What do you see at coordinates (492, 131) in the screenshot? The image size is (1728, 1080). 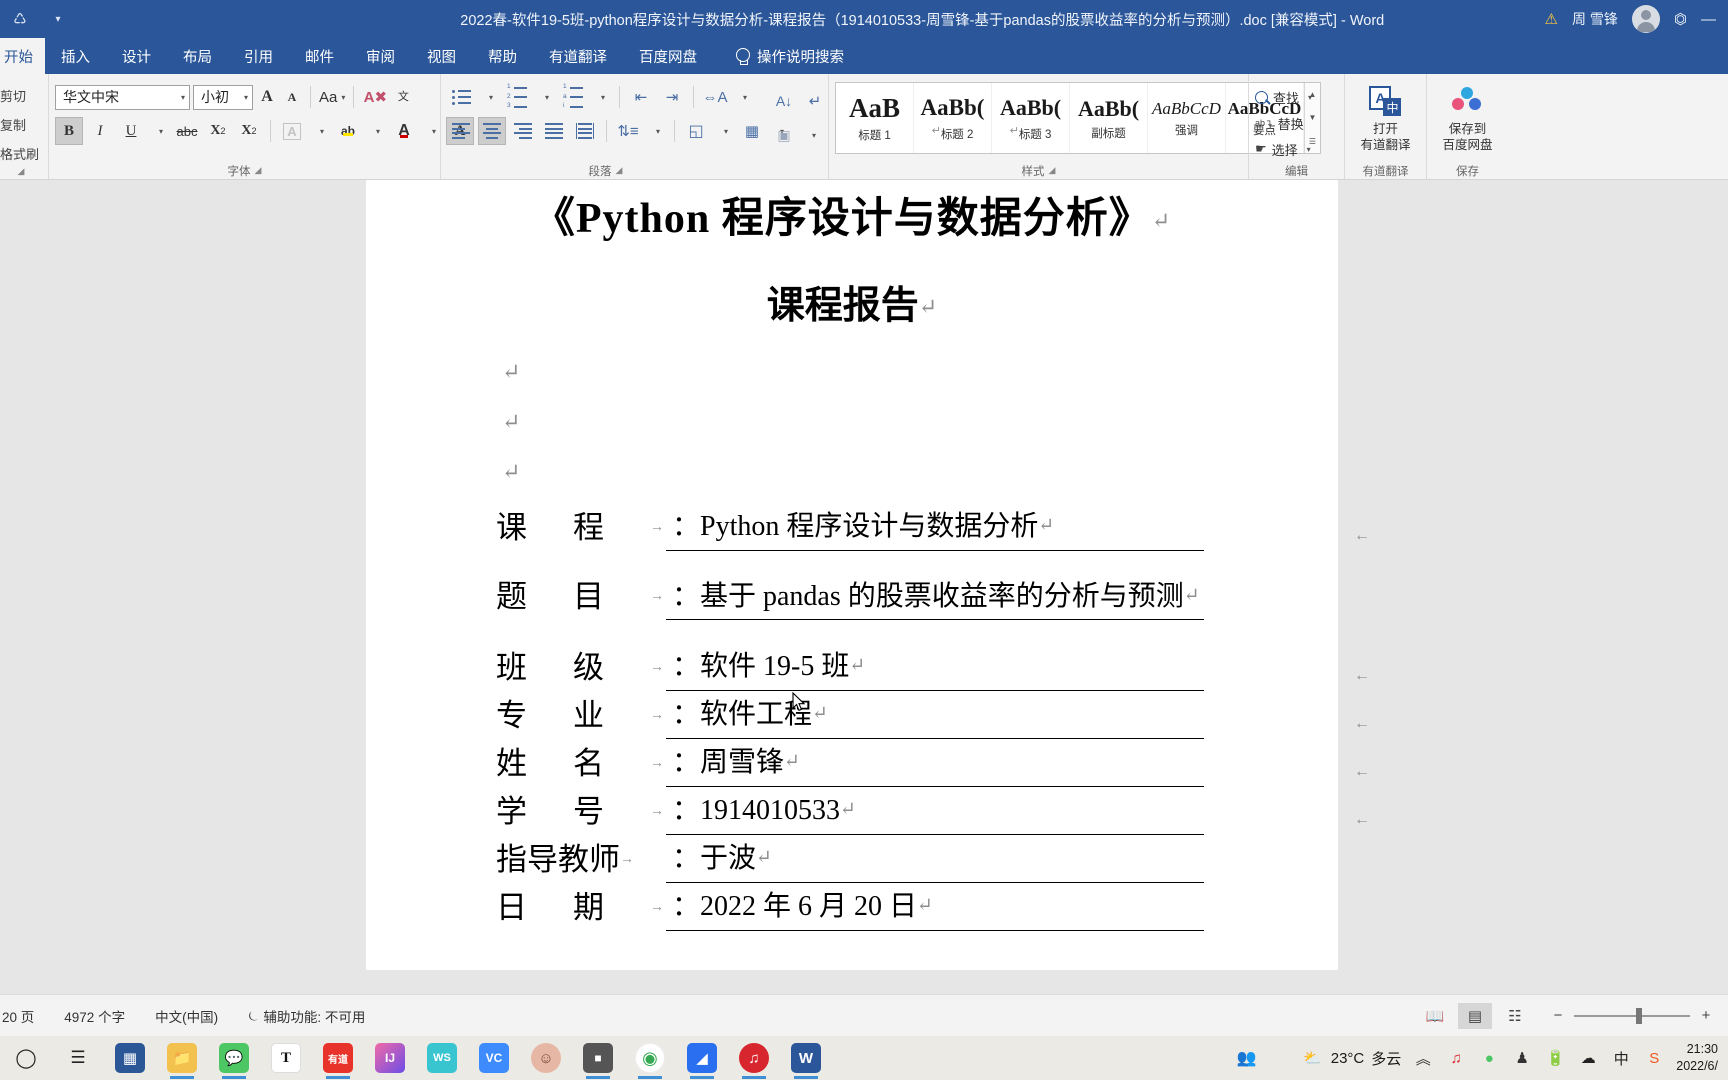 I see `align-center-icon` at bounding box center [492, 131].